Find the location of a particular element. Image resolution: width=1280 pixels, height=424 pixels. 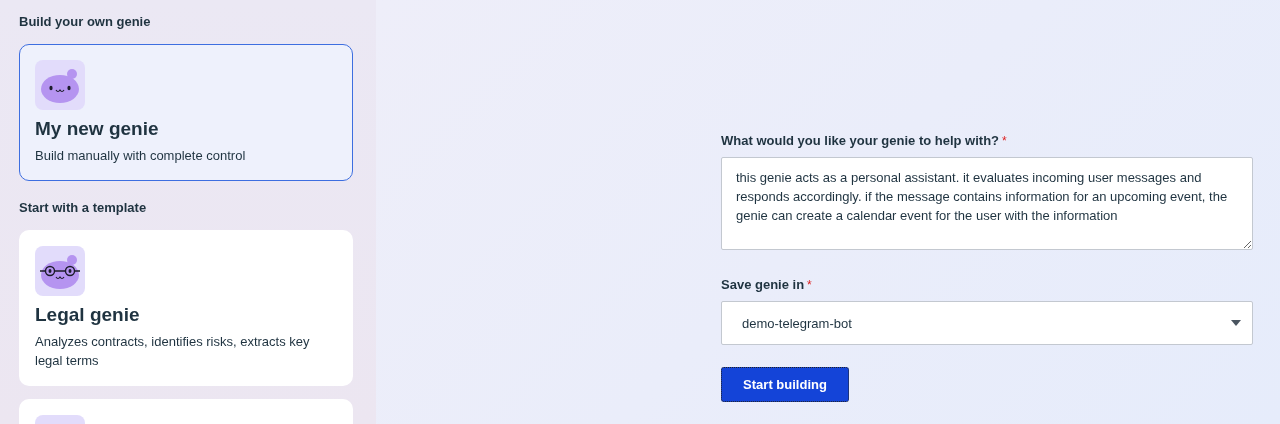

card-title: Legal genie is located at coordinates (88, 315).